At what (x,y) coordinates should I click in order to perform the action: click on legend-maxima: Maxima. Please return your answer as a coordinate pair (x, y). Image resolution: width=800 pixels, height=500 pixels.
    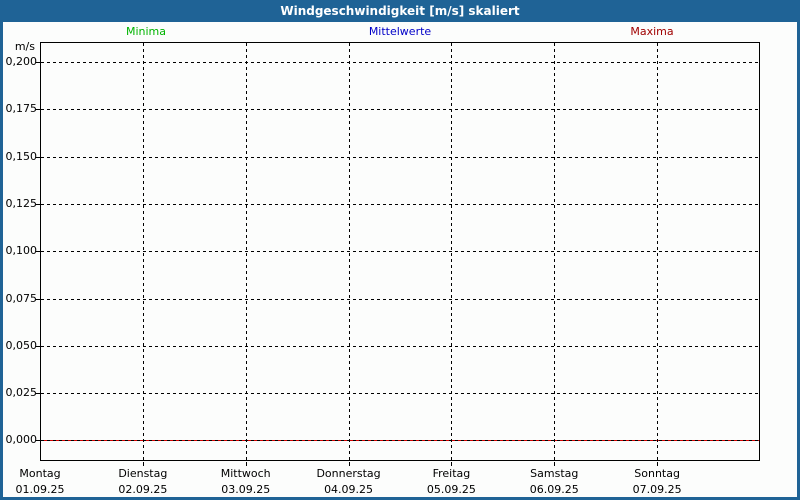
    Looking at the image, I should click on (652, 31).